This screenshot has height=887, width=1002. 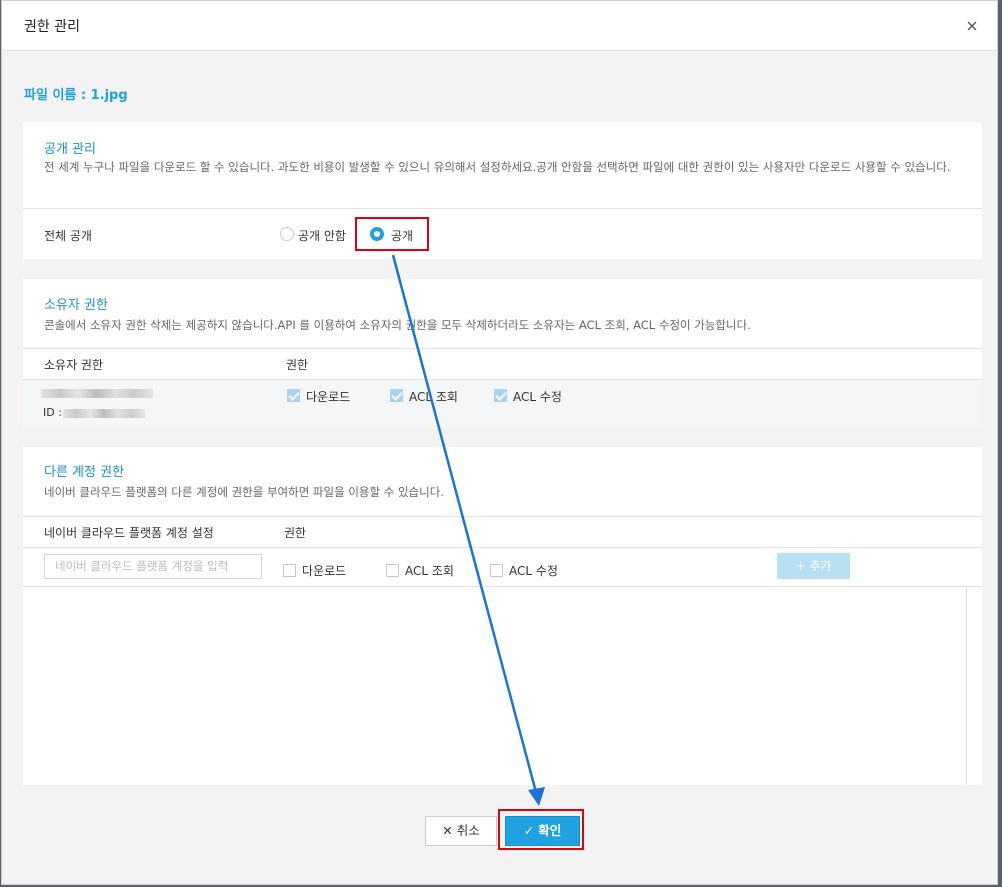 What do you see at coordinates (68, 236) in the screenshot?
I see `full-public-label: 전체 공개` at bounding box center [68, 236].